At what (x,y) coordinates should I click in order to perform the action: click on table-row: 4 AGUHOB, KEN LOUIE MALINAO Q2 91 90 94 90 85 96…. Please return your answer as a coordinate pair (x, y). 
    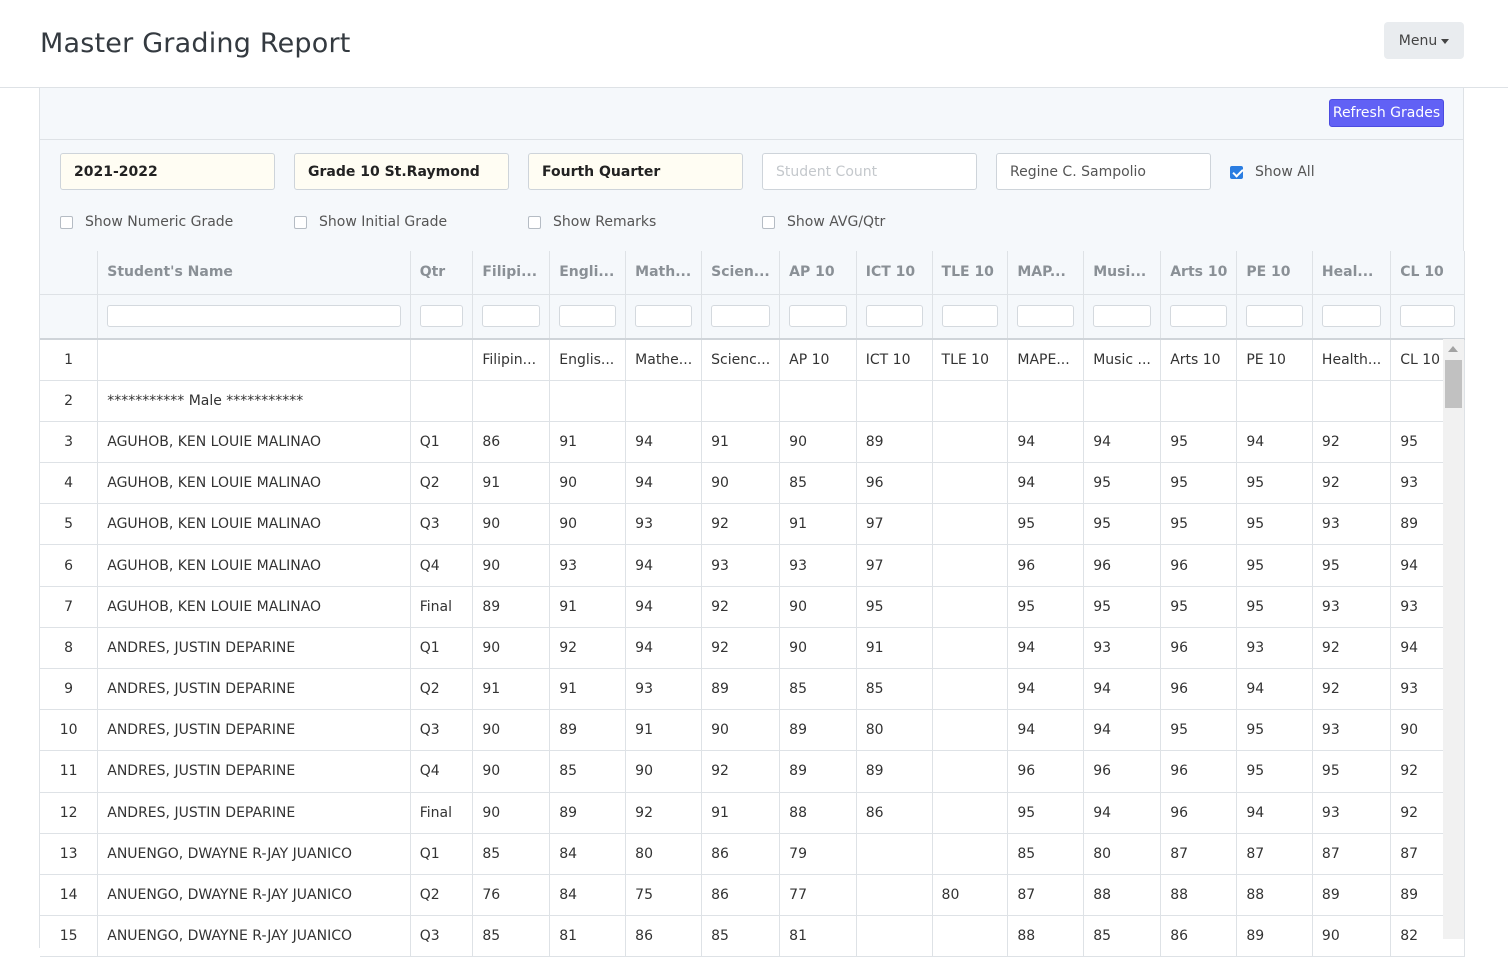
    Looking at the image, I should click on (752, 483).